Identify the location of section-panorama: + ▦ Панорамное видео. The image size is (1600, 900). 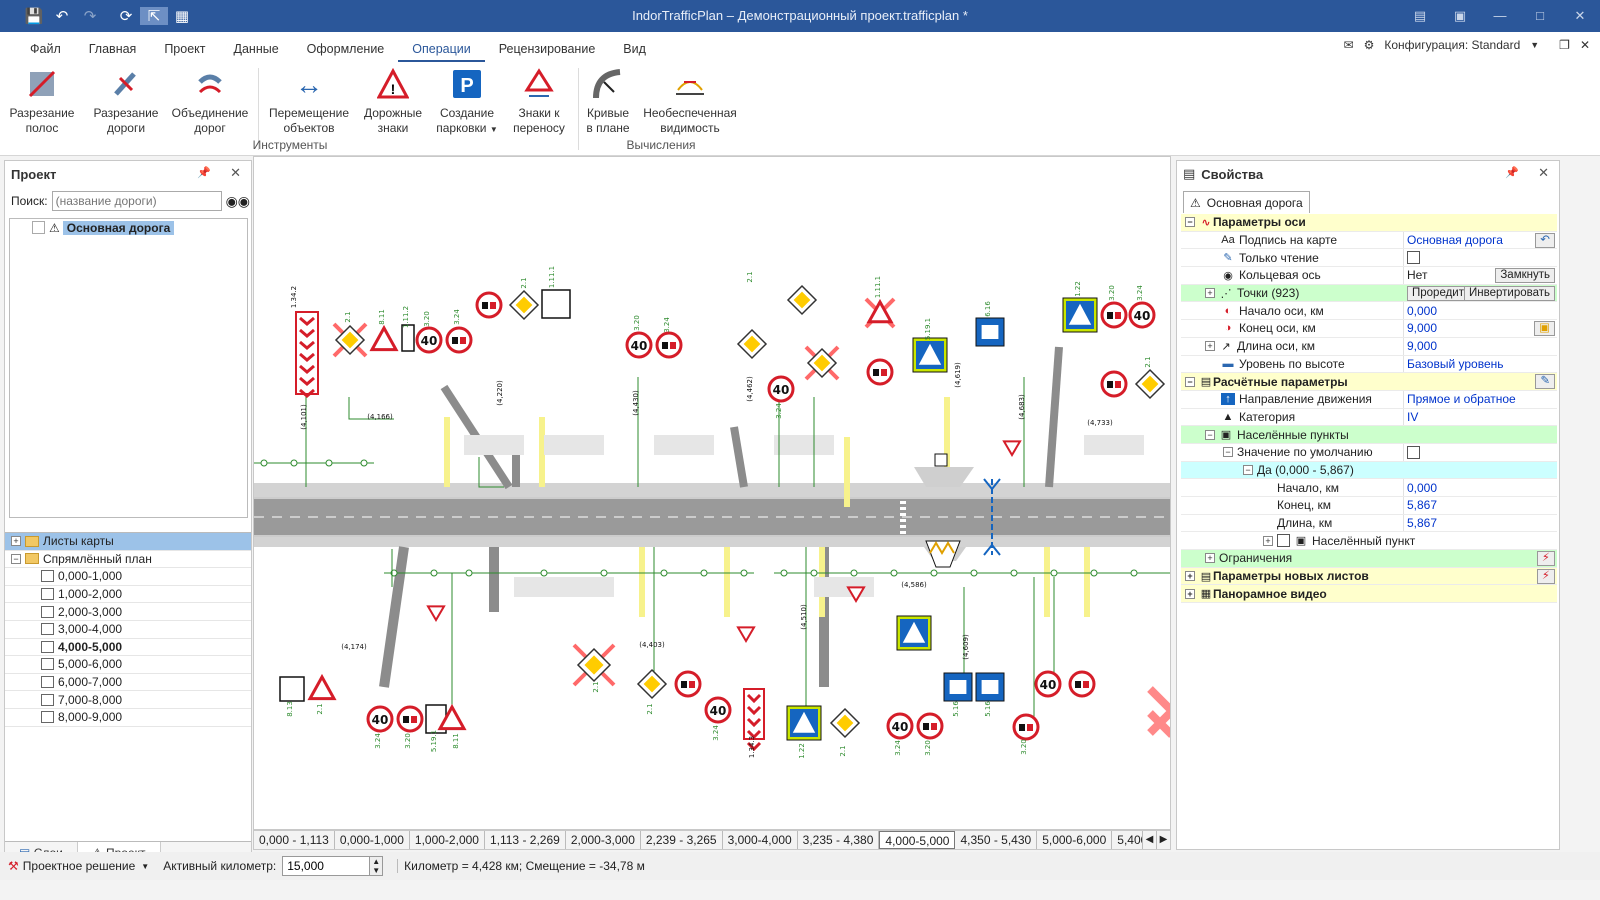
(1369, 594).